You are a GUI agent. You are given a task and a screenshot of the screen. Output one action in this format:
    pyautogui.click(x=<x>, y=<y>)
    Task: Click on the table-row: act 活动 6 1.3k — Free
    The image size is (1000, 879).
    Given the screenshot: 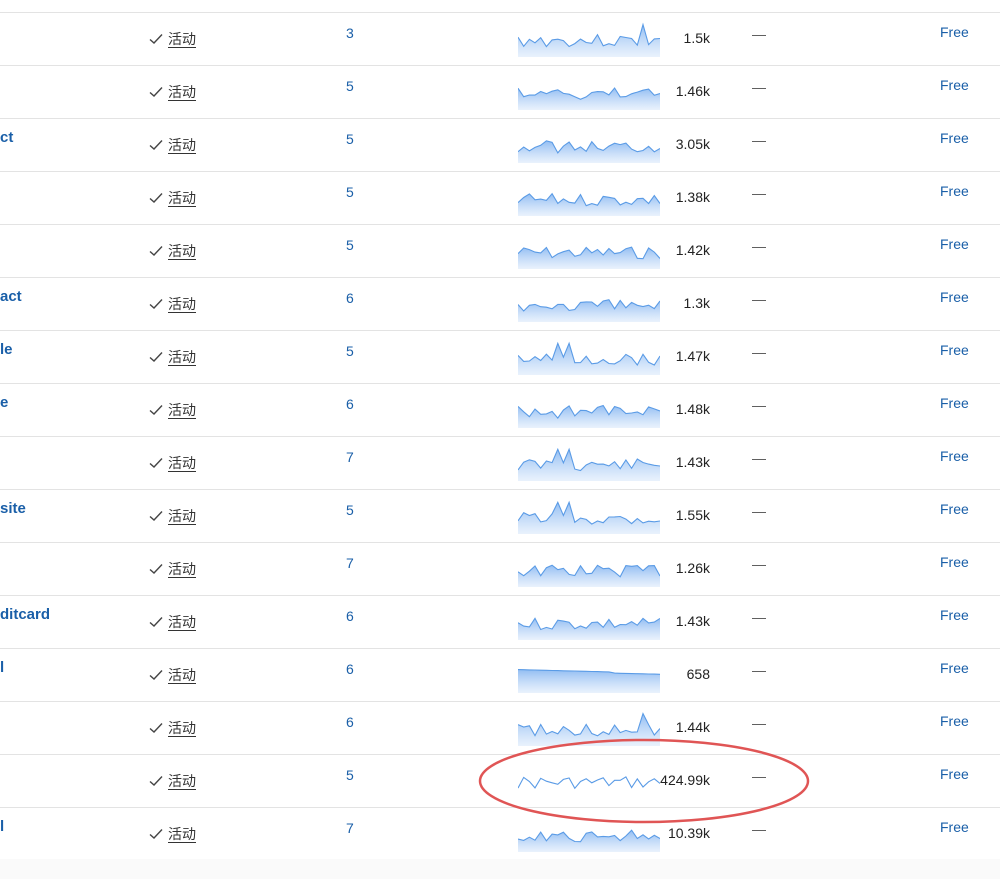 What is the action you would take?
    pyautogui.click(x=500, y=304)
    